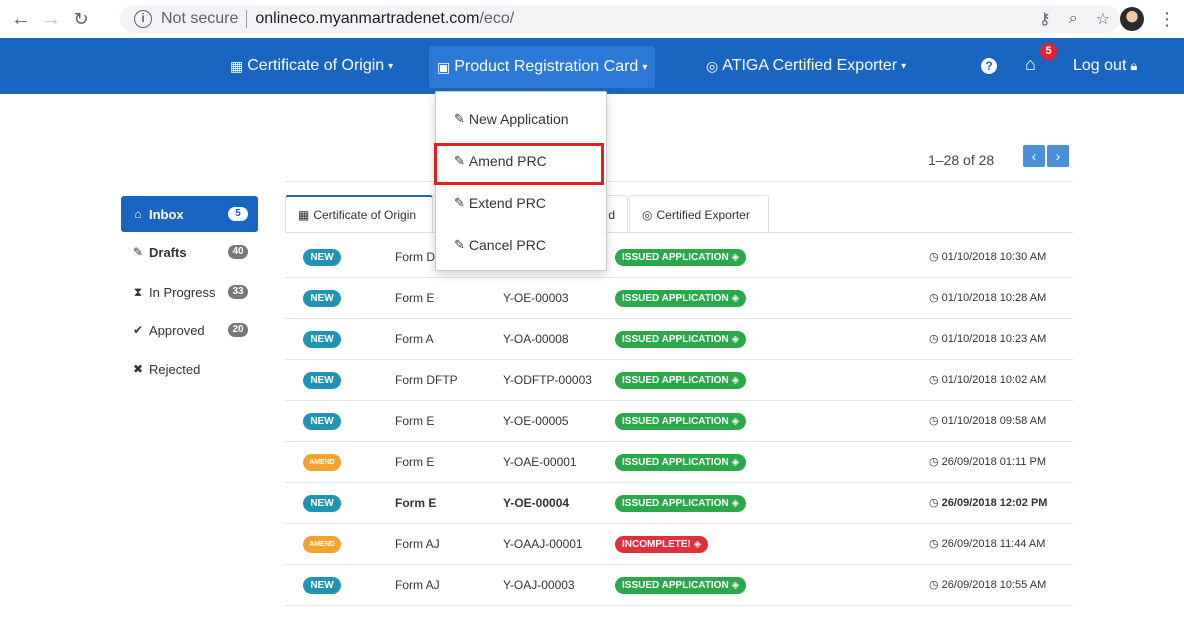  Describe the element at coordinates (1167, 19) in the screenshot. I see `more-menu-icon: ⋮` at that location.